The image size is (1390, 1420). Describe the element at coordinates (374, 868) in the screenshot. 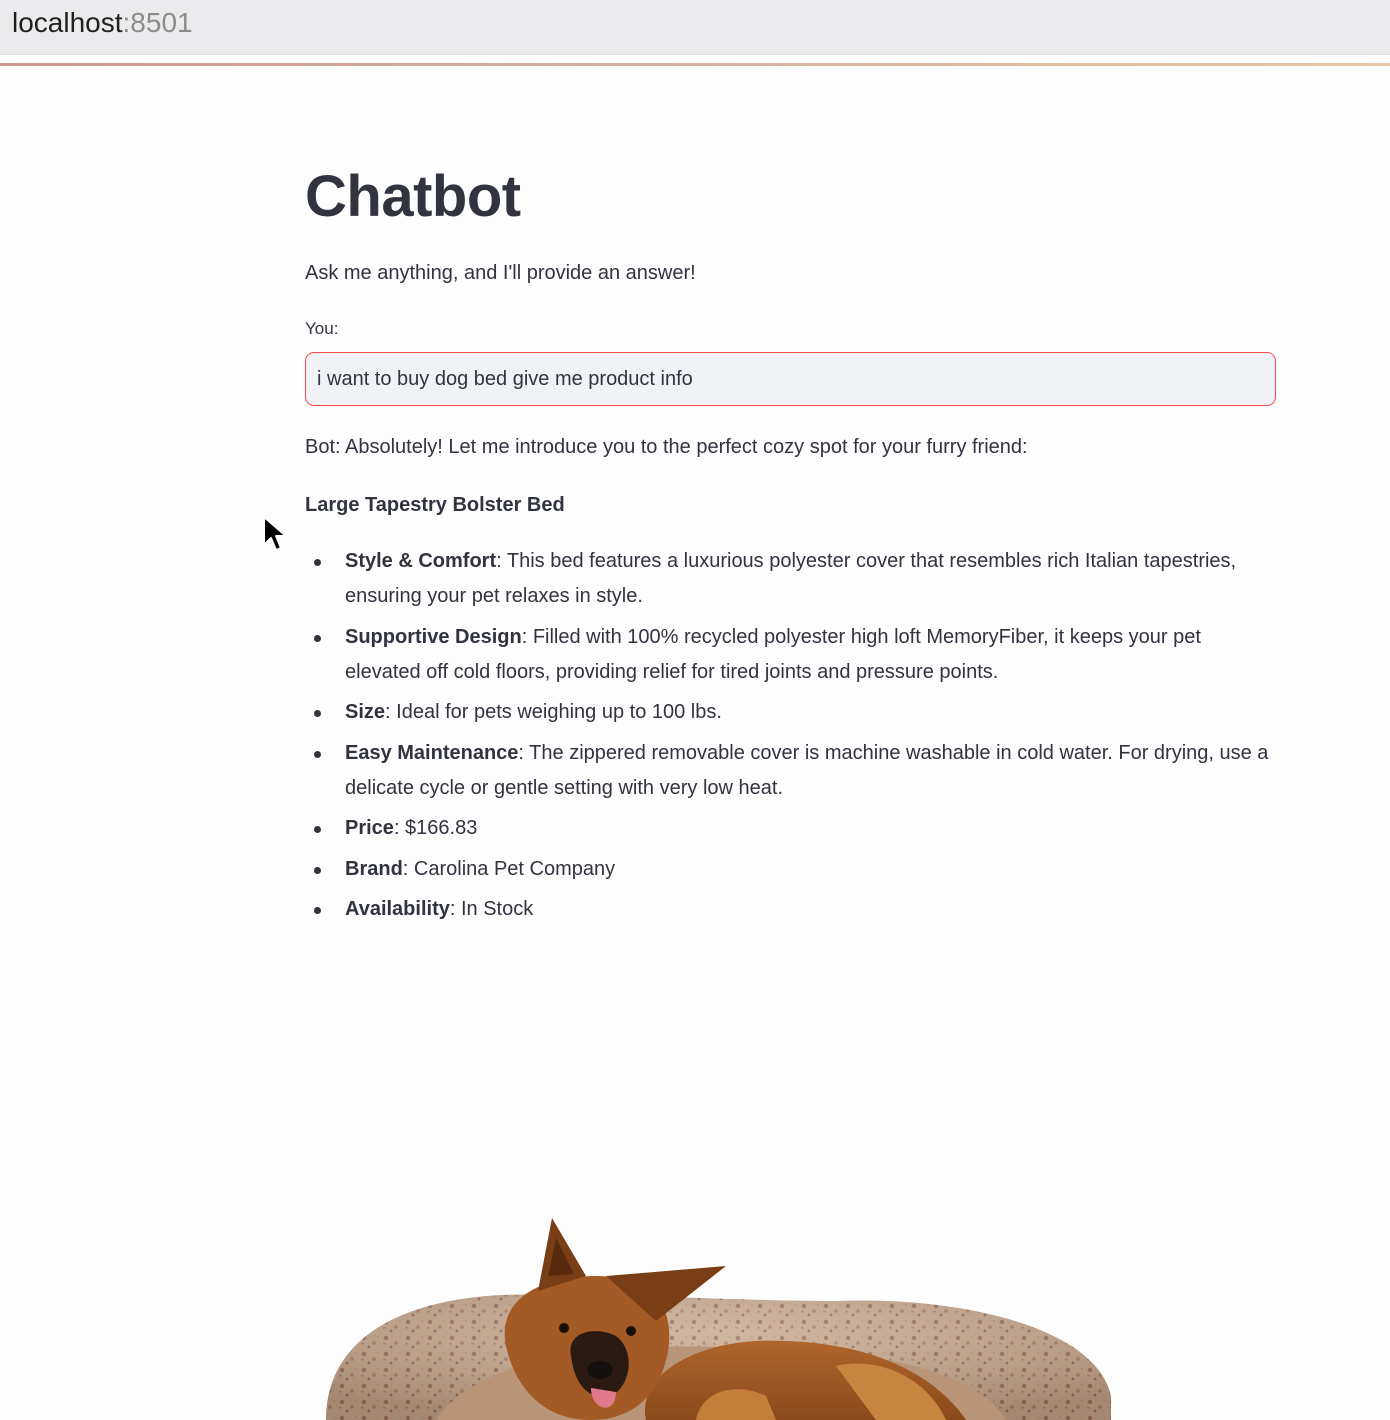

I see `feature-label: Brand` at that location.